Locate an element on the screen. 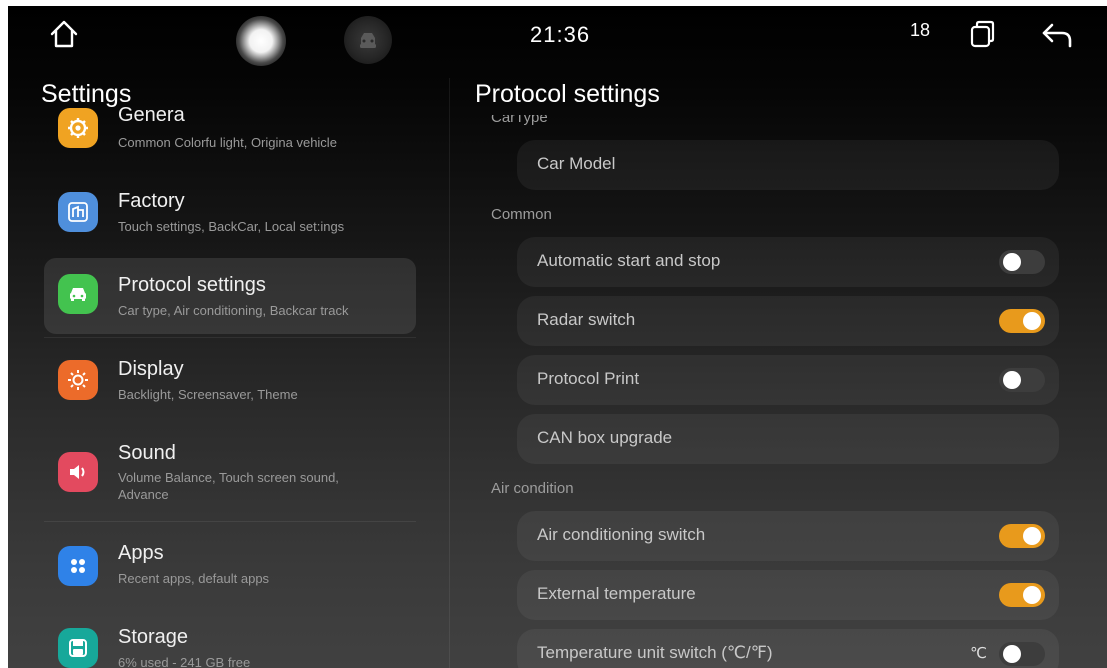  external-temperature-row: External temperature is located at coordinates (788, 595).